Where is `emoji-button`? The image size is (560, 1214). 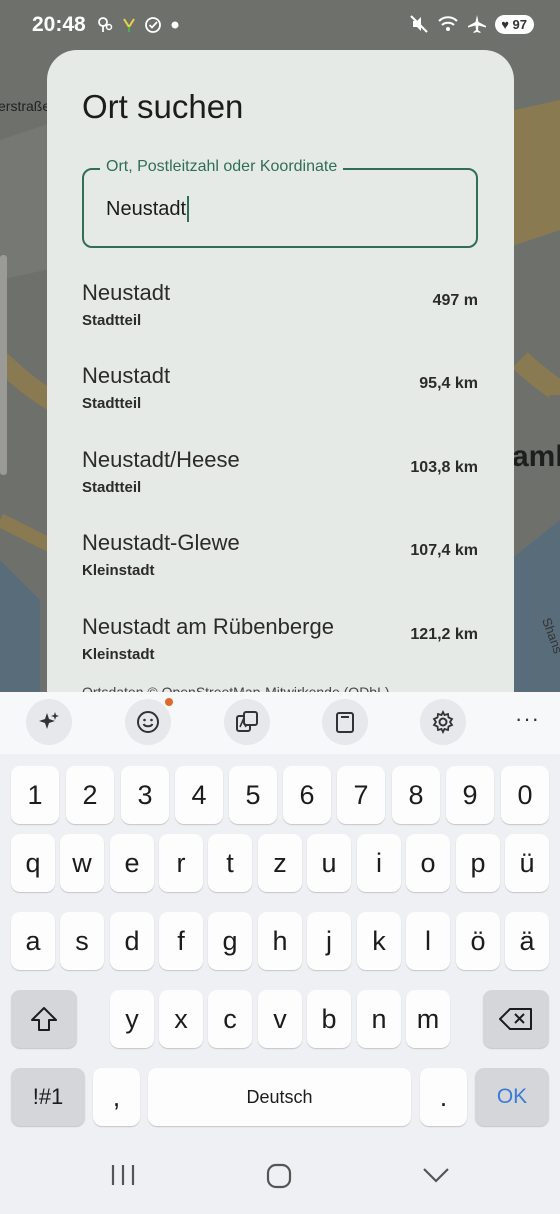 emoji-button is located at coordinates (149, 721).